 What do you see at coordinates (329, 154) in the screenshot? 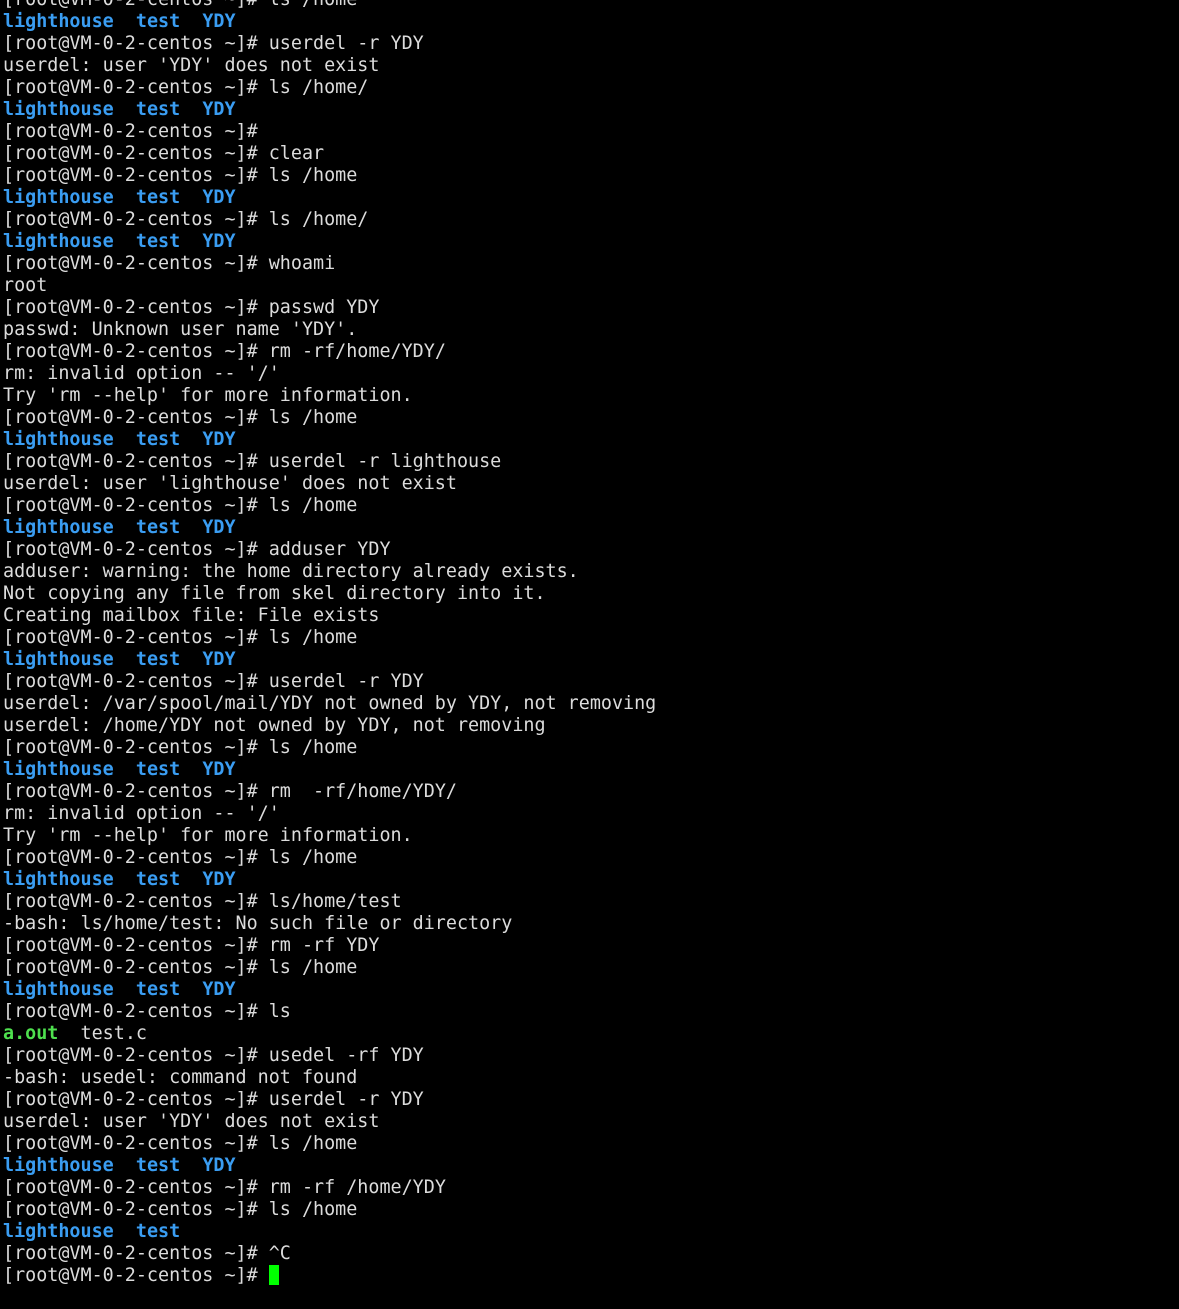
I see `prompt-line: [root@VM-0-2-centos ~]# clear` at bounding box center [329, 154].